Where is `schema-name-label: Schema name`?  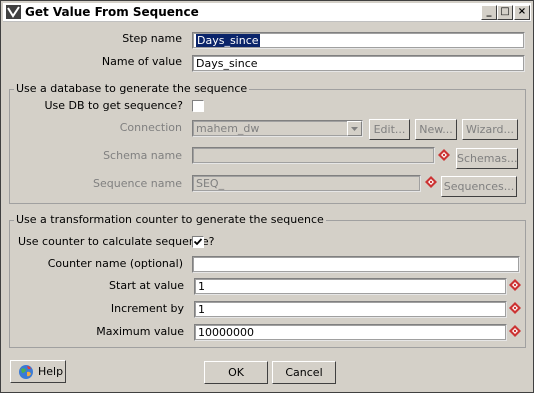
schema-name-label: Schema name is located at coordinates (142, 155).